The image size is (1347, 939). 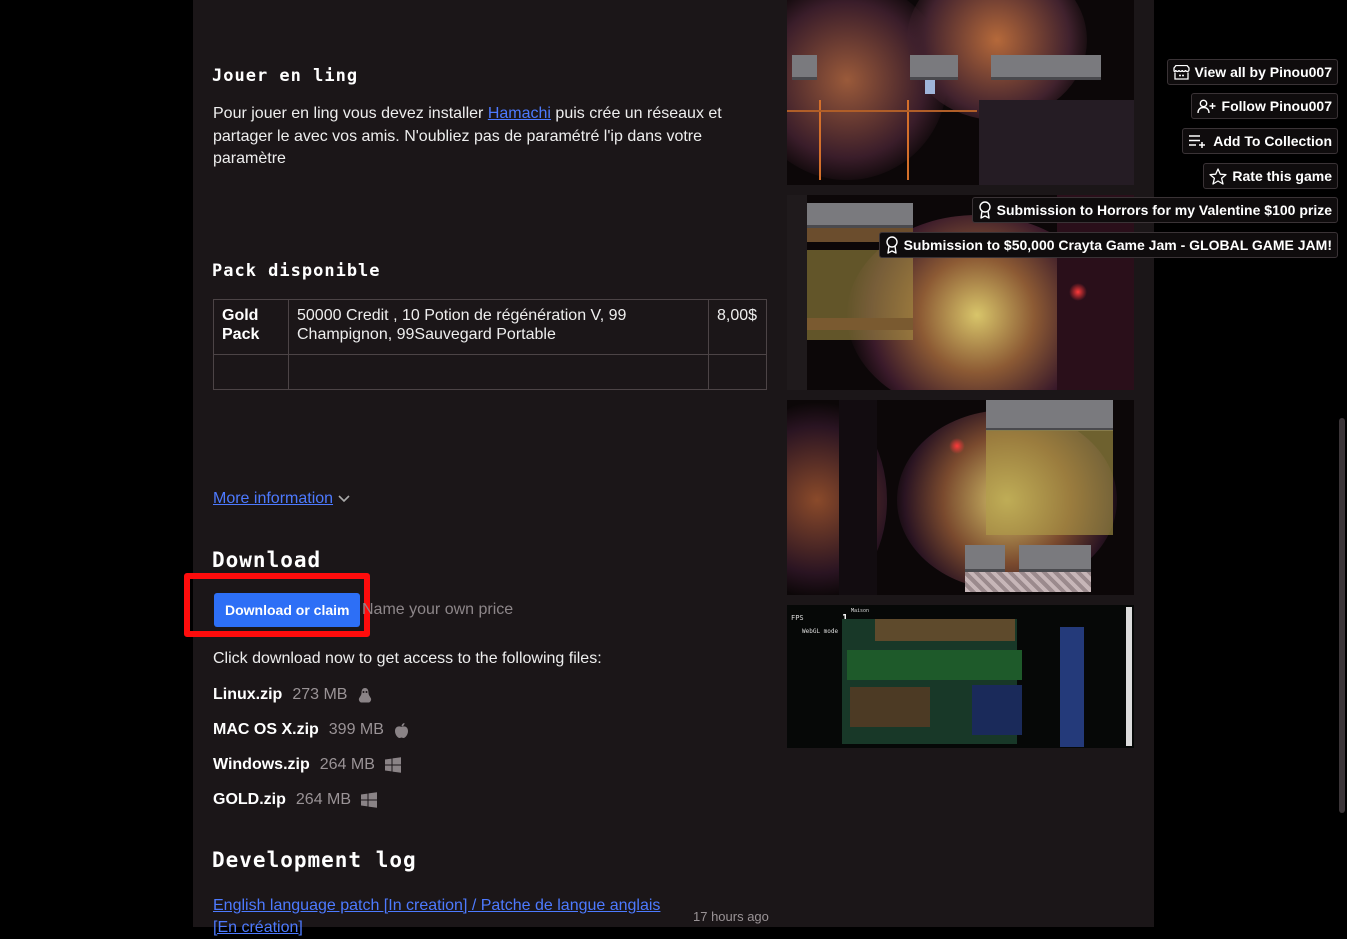 I want to click on download-heading: Download, so click(x=267, y=560).